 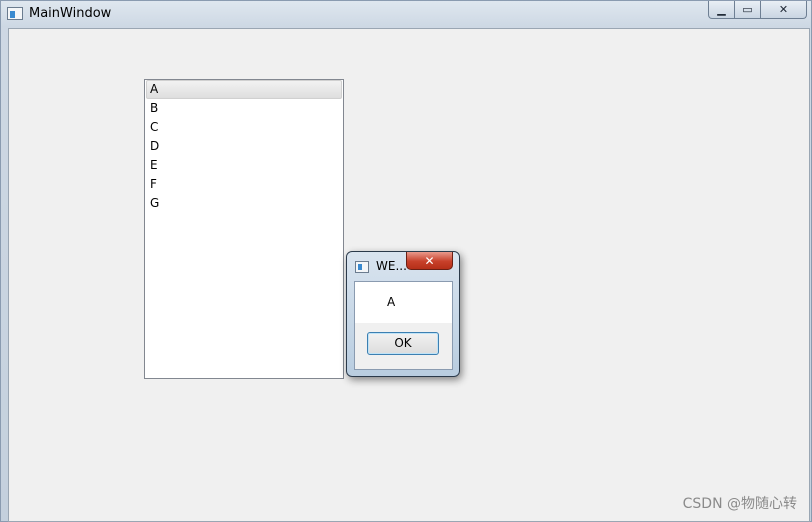 I want to click on list-item: A, so click(x=244, y=89).